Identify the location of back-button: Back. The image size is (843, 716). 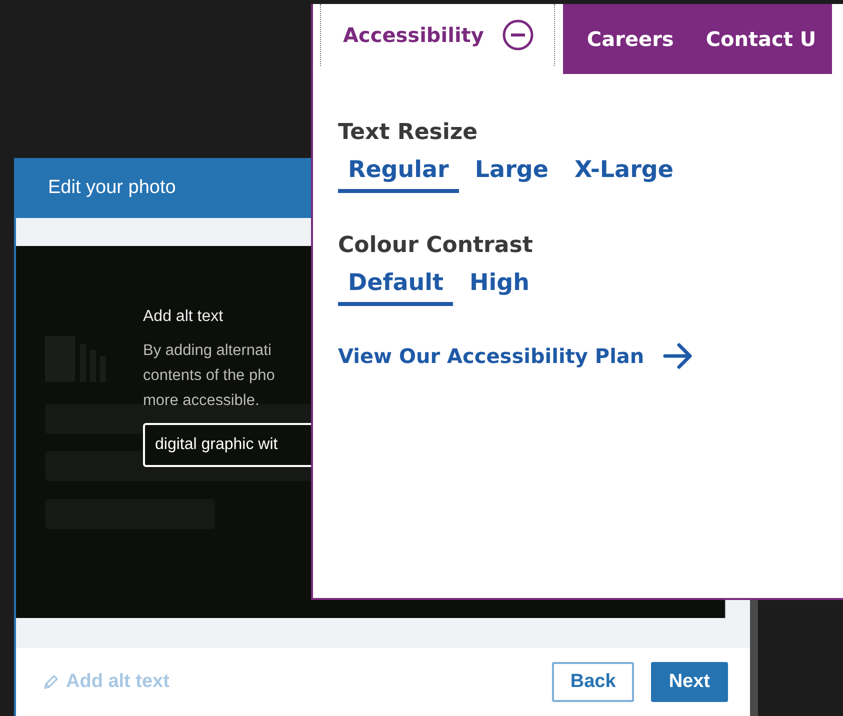
(593, 682).